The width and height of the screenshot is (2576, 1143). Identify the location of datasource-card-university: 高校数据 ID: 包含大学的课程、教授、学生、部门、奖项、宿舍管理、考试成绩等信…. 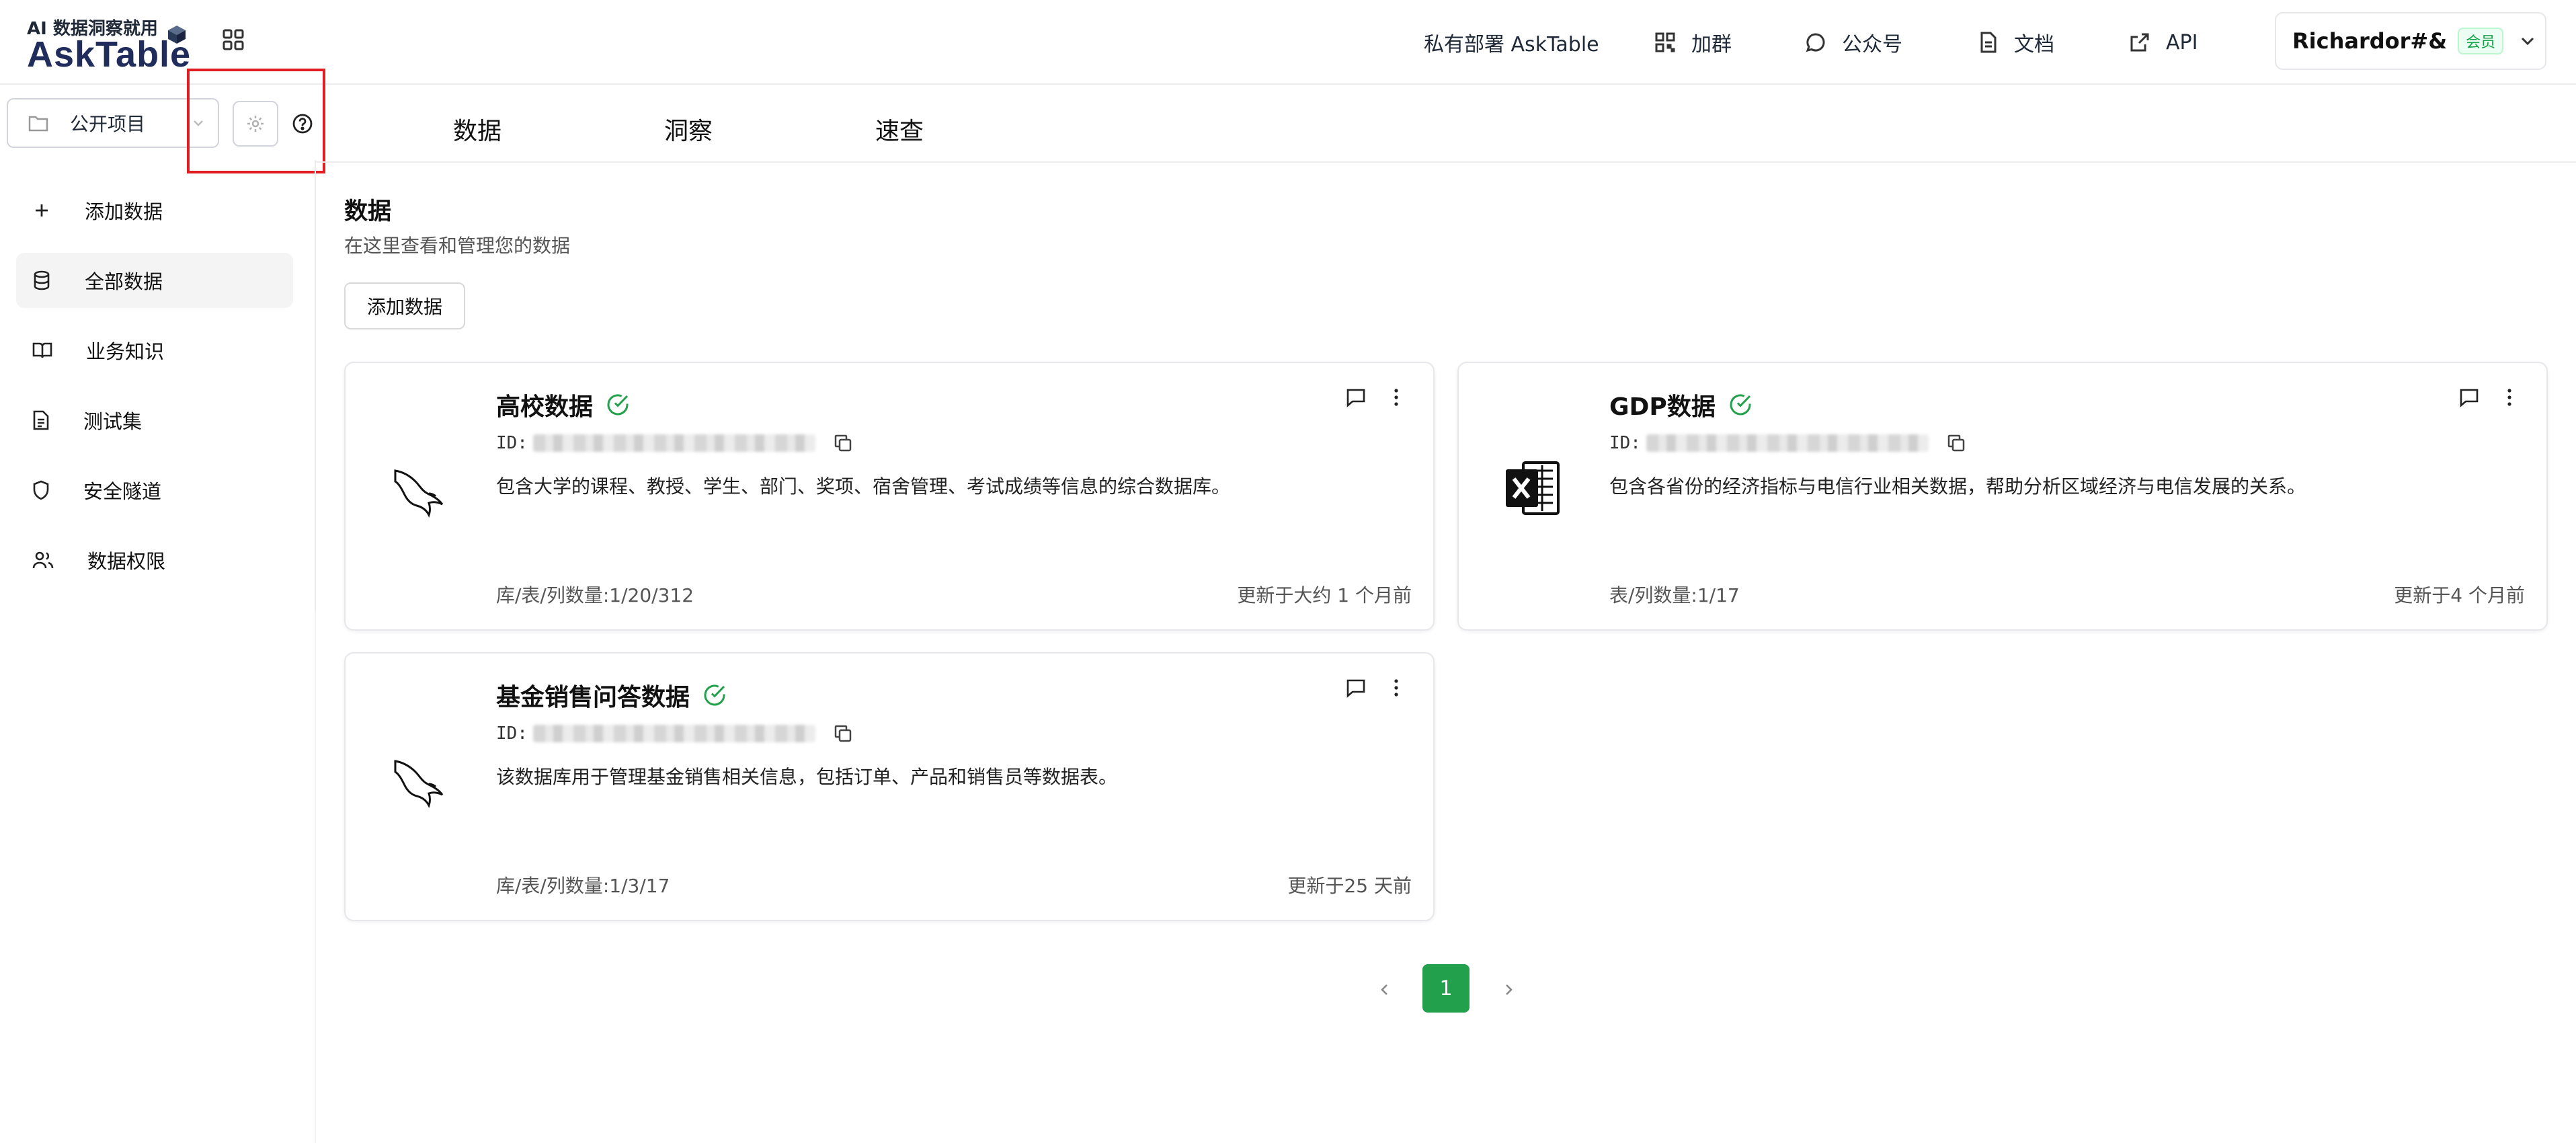
(889, 496).